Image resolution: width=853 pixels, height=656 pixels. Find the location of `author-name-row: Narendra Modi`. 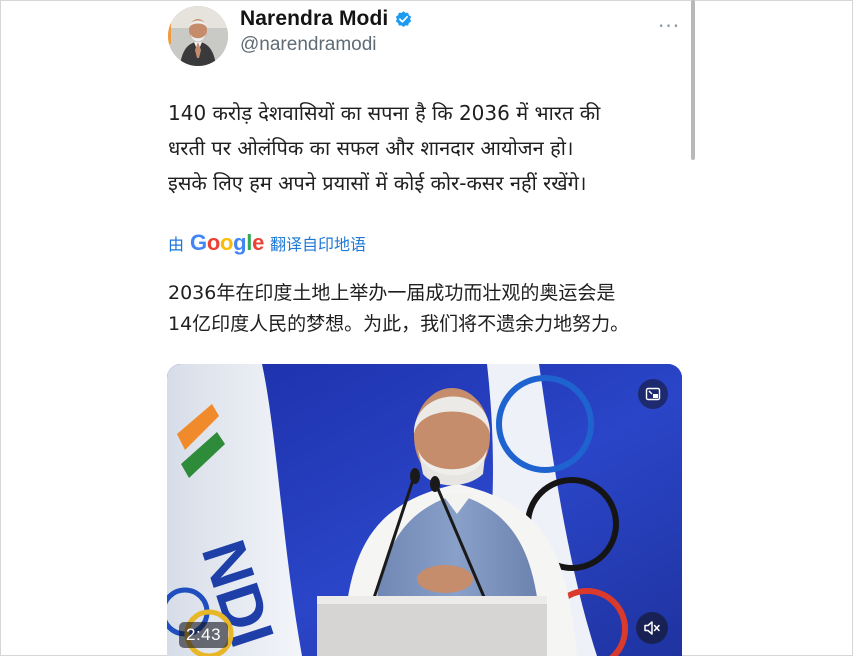

author-name-row: Narendra Modi is located at coordinates (326, 19).